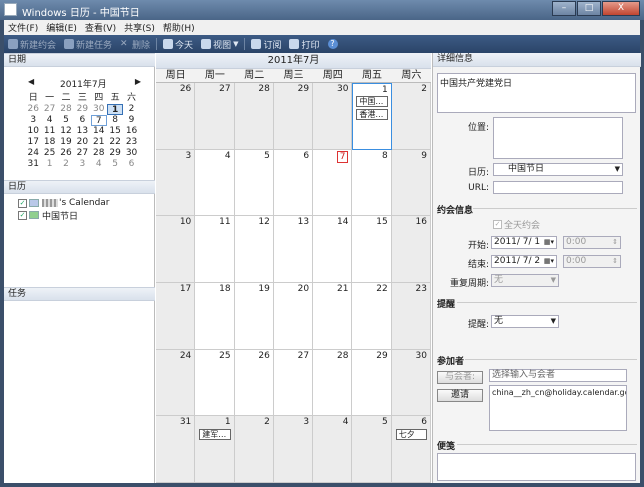 The height and width of the screenshot is (487, 644). What do you see at coordinates (516, 224) in the screenshot?
I see `allday-checkbox: ✓ 全天约会` at bounding box center [516, 224].